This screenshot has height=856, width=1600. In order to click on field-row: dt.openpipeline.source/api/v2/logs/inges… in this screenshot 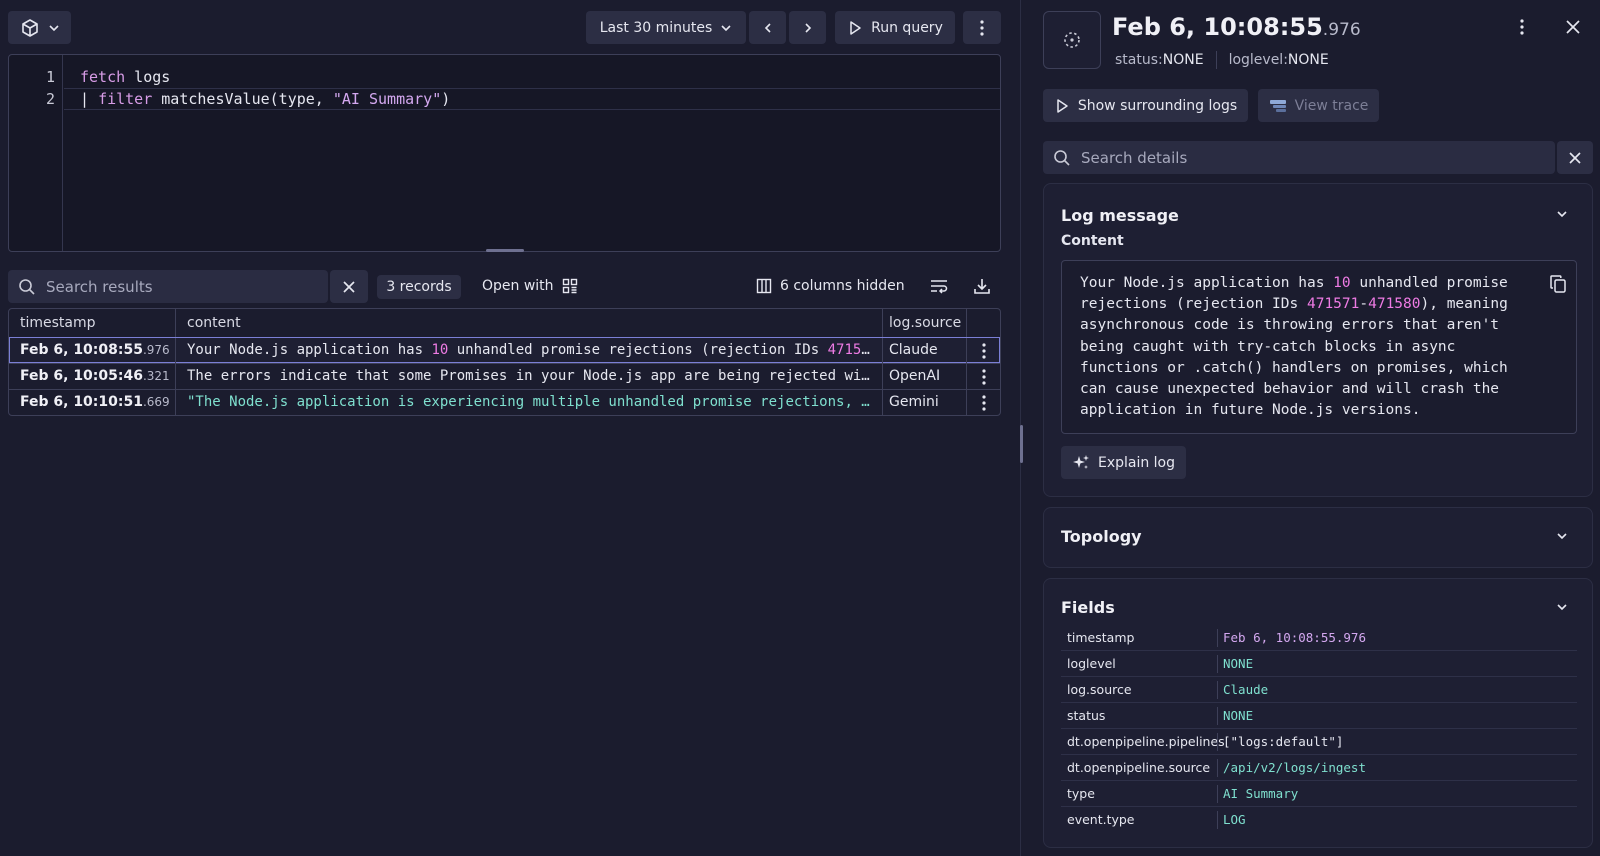, I will do `click(1319, 768)`.